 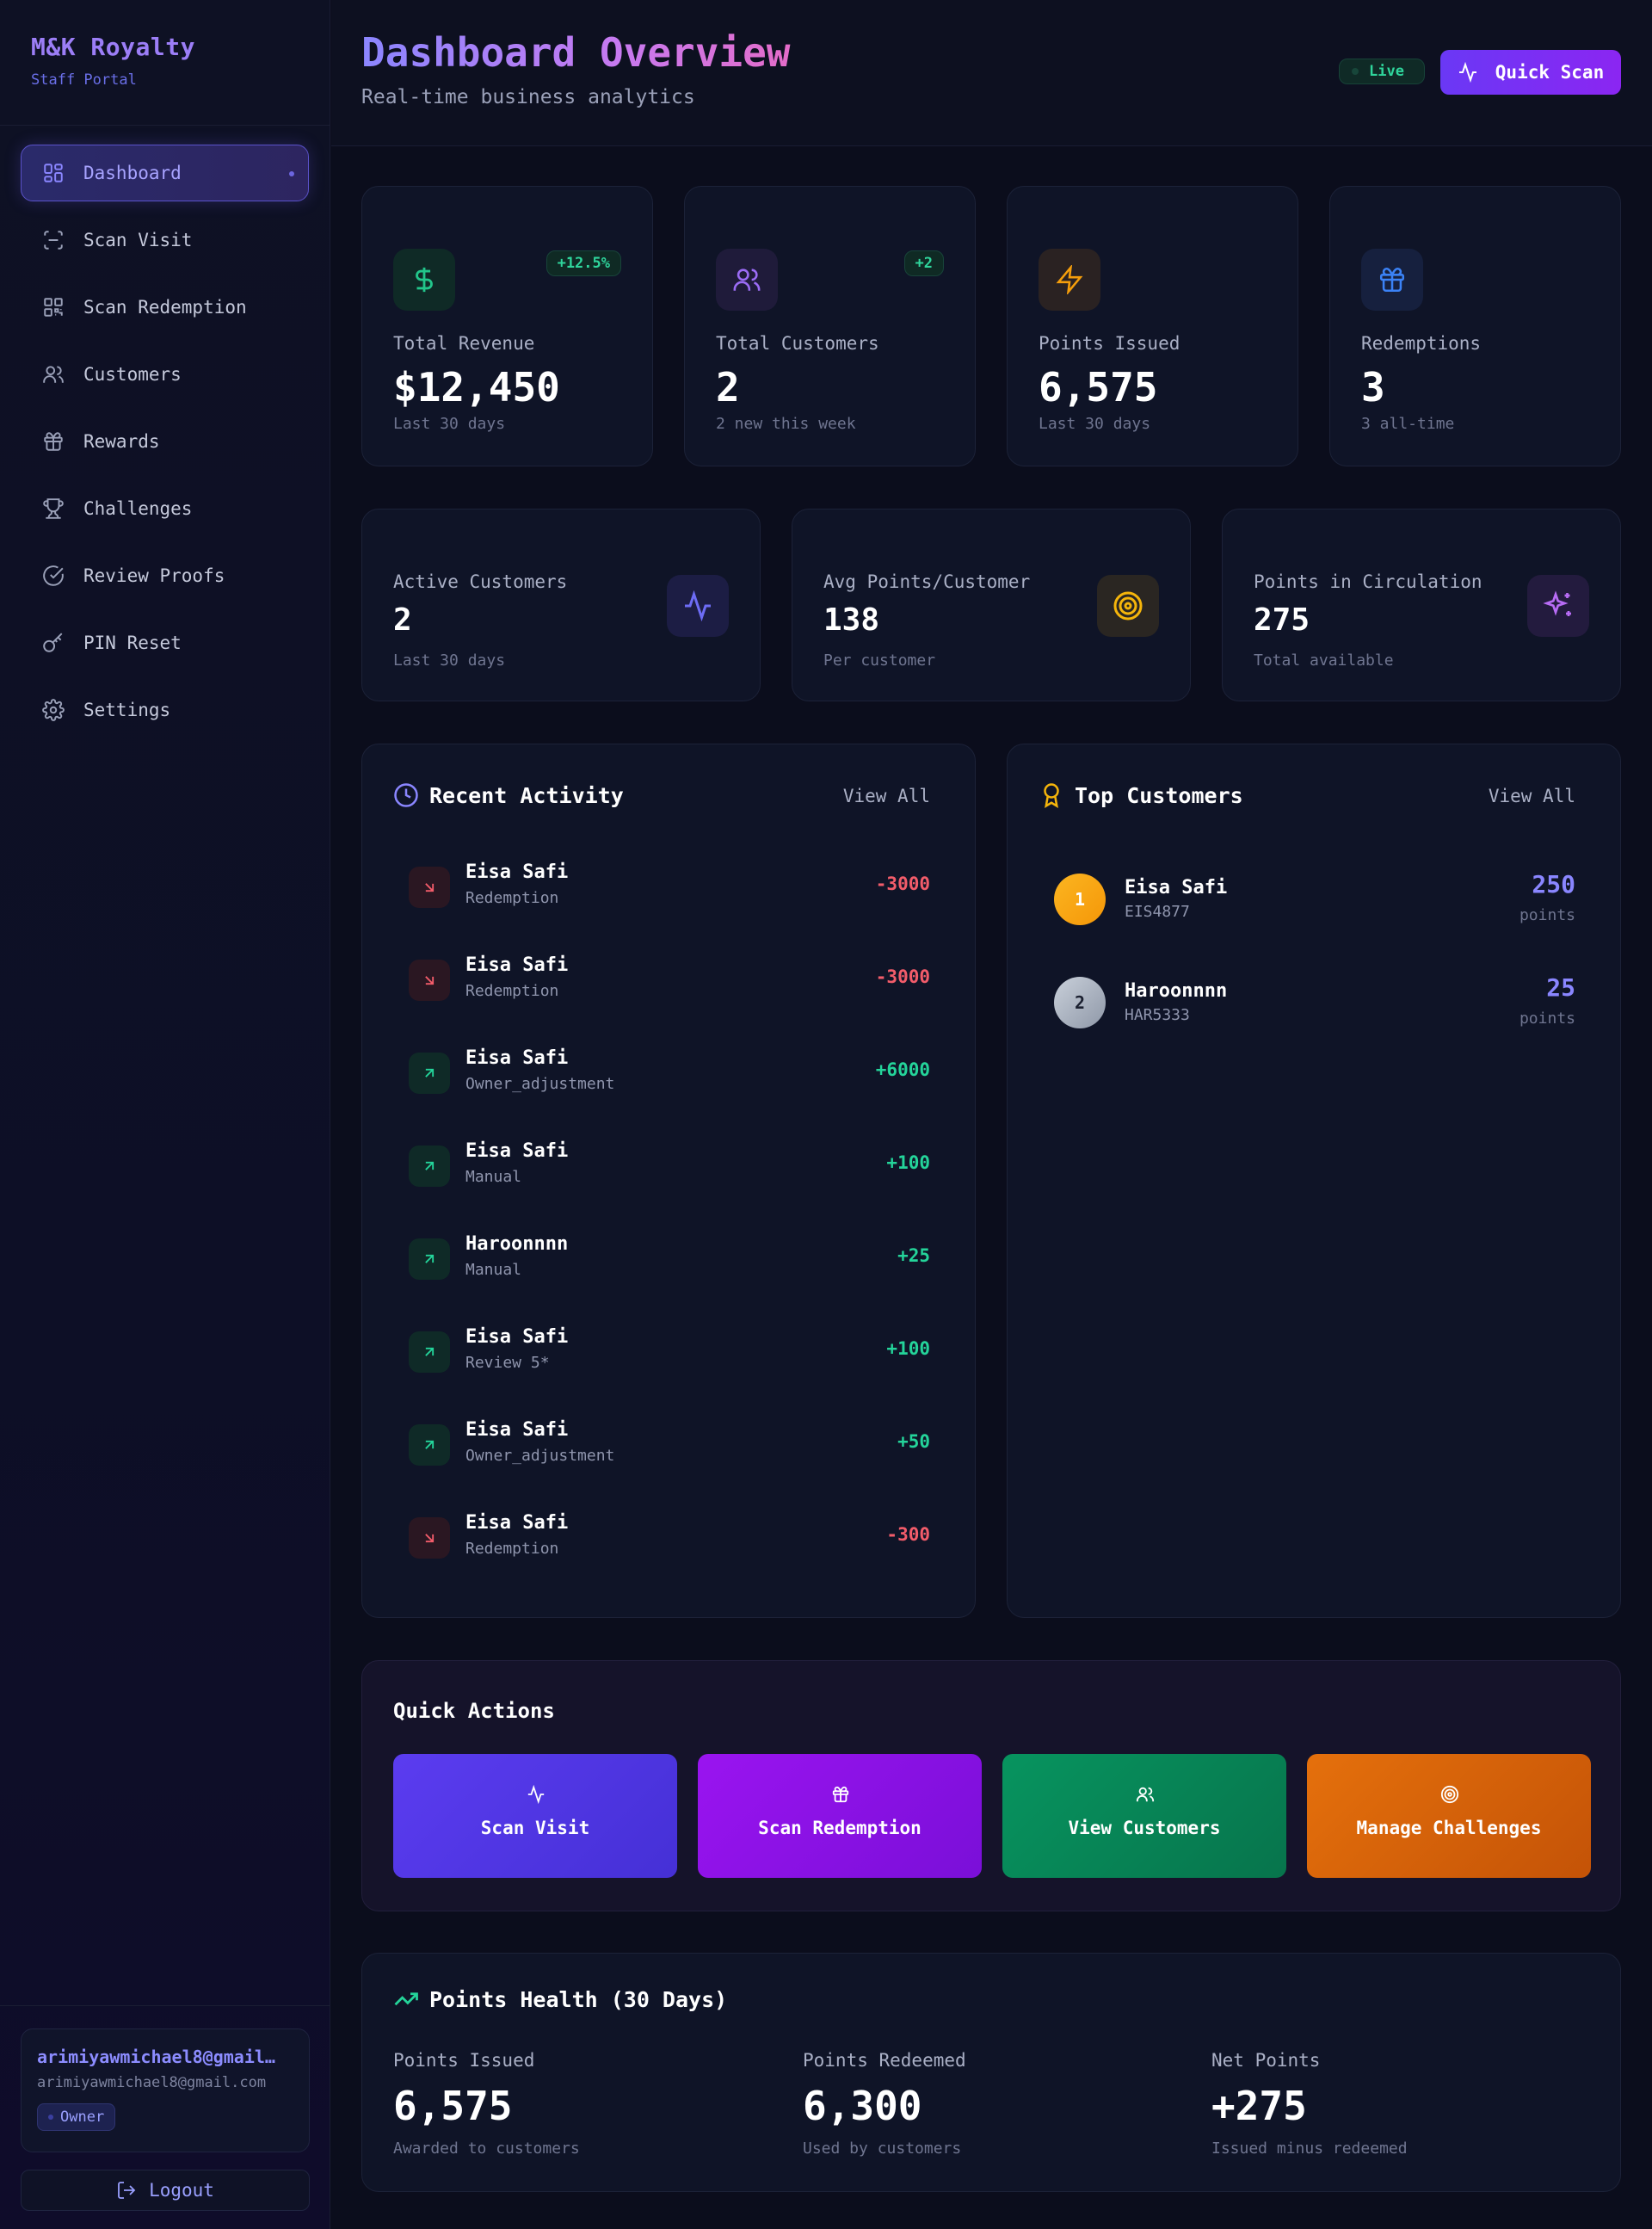 I want to click on stat-card-redemptions: Redemptions 3 3 all-time, so click(x=1475, y=326).